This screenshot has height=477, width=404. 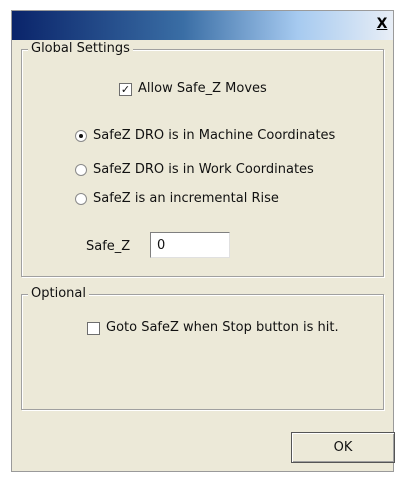 I want to click on radio-label-work-coordinates: SafeZ DRO is in Work Coordinates, so click(x=203, y=169).